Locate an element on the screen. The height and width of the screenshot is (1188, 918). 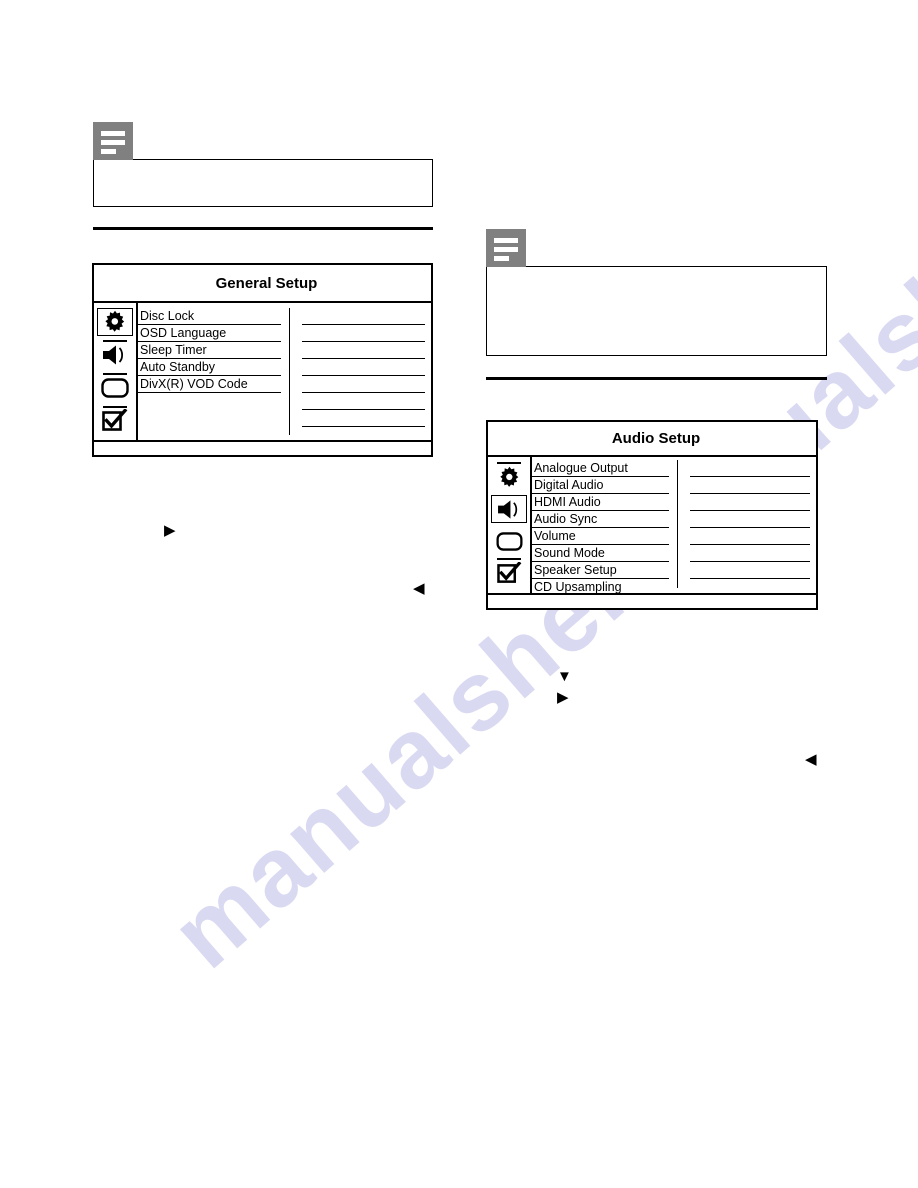
arrow-down-step-2: ▼ is located at coordinates (564, 676).